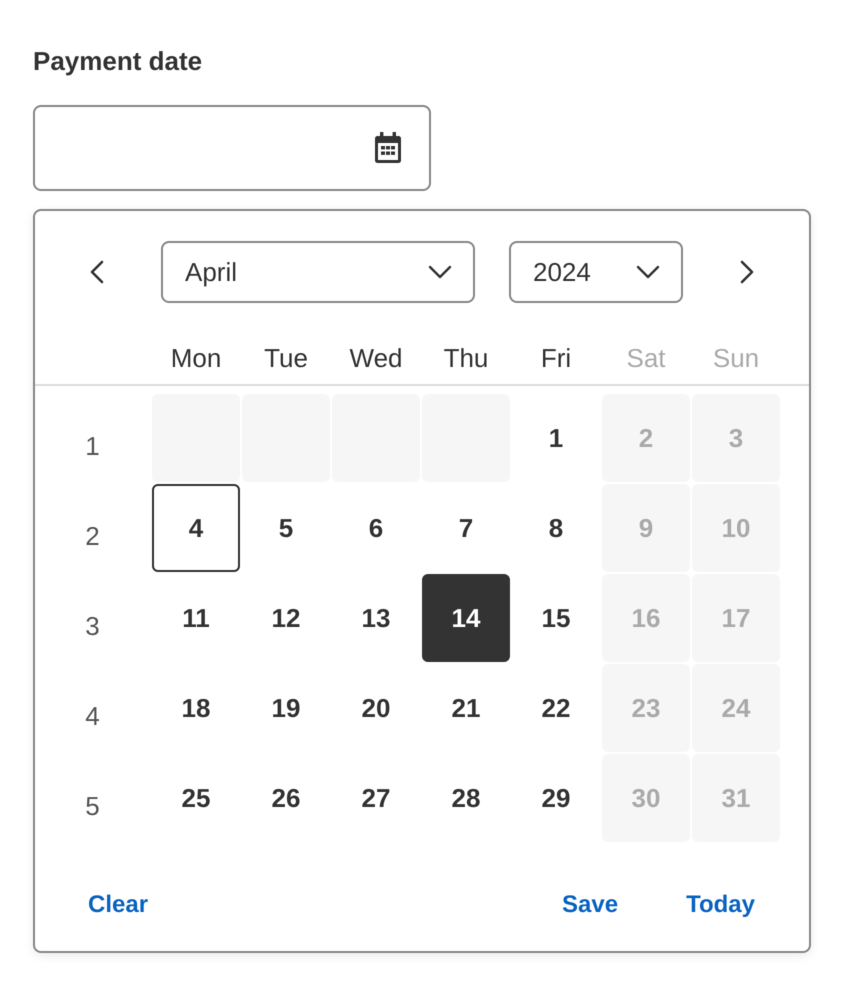  I want to click on week-number: 2, so click(92, 536).